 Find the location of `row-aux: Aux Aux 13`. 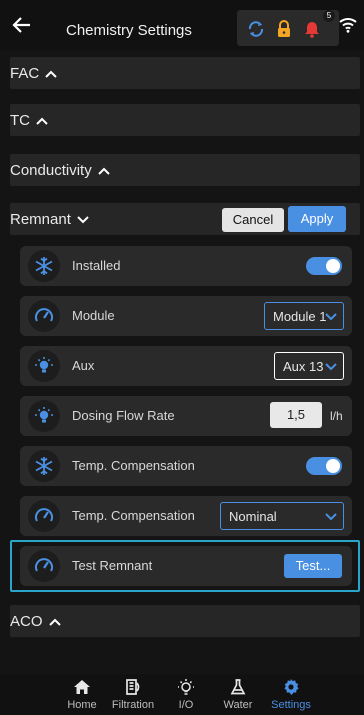

row-aux: Aux Aux 13 is located at coordinates (186, 366).